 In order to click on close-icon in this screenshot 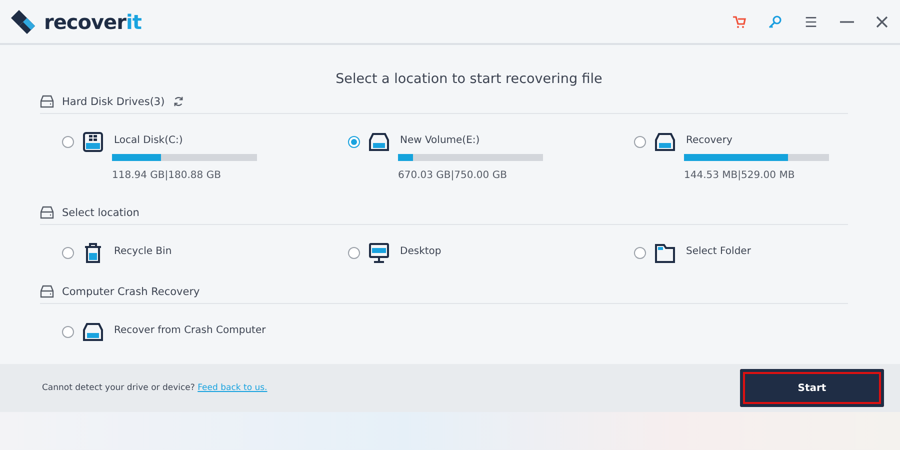, I will do `click(882, 22)`.